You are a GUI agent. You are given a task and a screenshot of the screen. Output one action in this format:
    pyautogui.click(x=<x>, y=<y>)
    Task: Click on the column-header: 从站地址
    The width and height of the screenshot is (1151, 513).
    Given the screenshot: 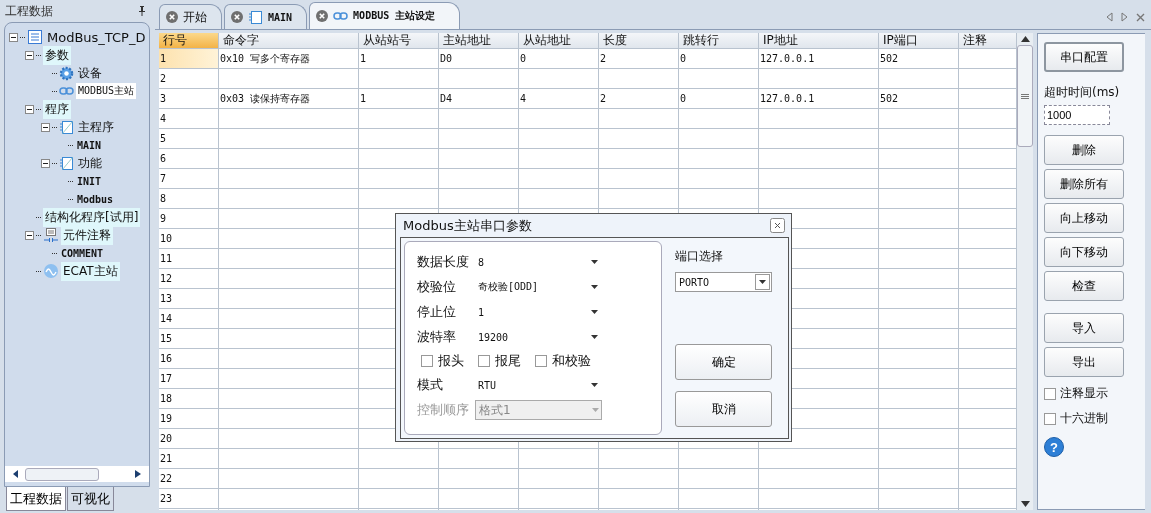 What is the action you would take?
    pyautogui.click(x=559, y=41)
    